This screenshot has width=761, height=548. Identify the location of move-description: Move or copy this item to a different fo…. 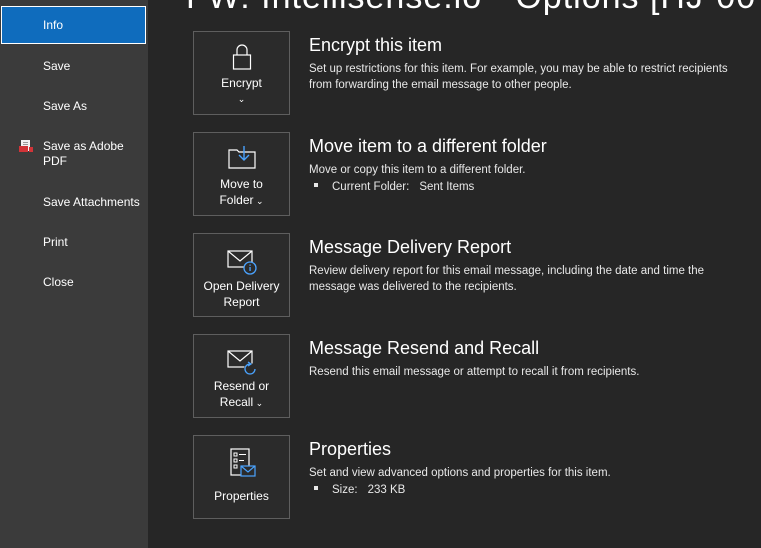
(417, 170).